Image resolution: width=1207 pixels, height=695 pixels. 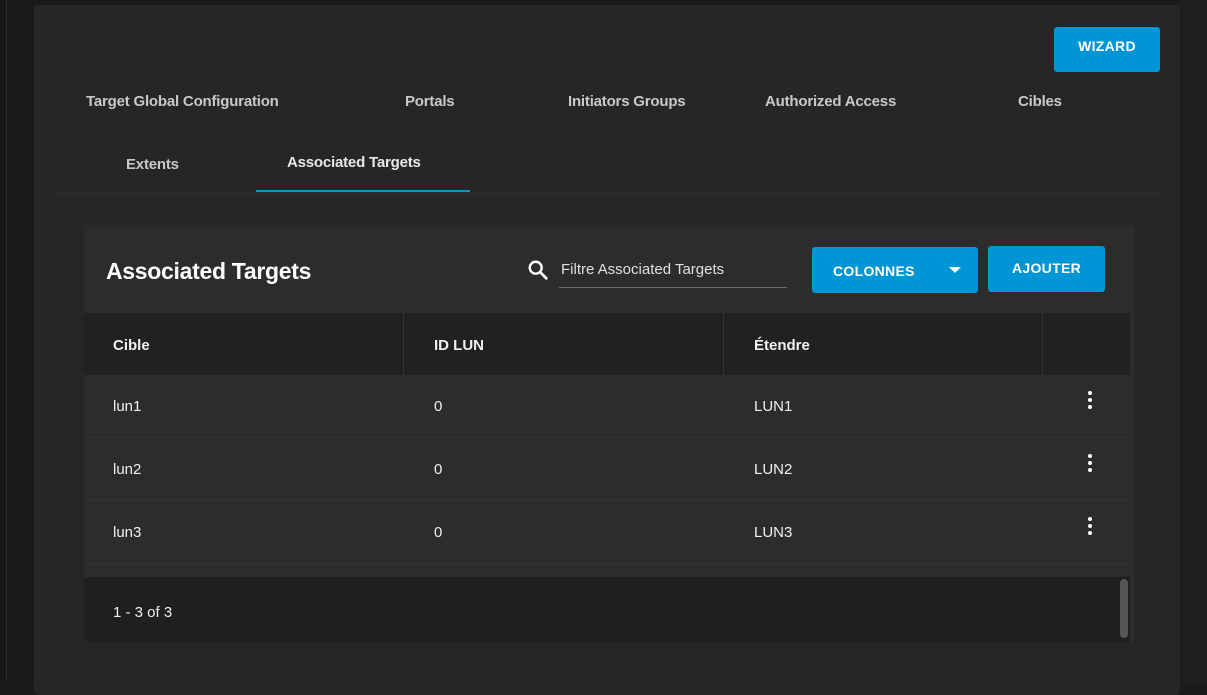 What do you see at coordinates (17, 341) in the screenshot?
I see `left-rail` at bounding box center [17, 341].